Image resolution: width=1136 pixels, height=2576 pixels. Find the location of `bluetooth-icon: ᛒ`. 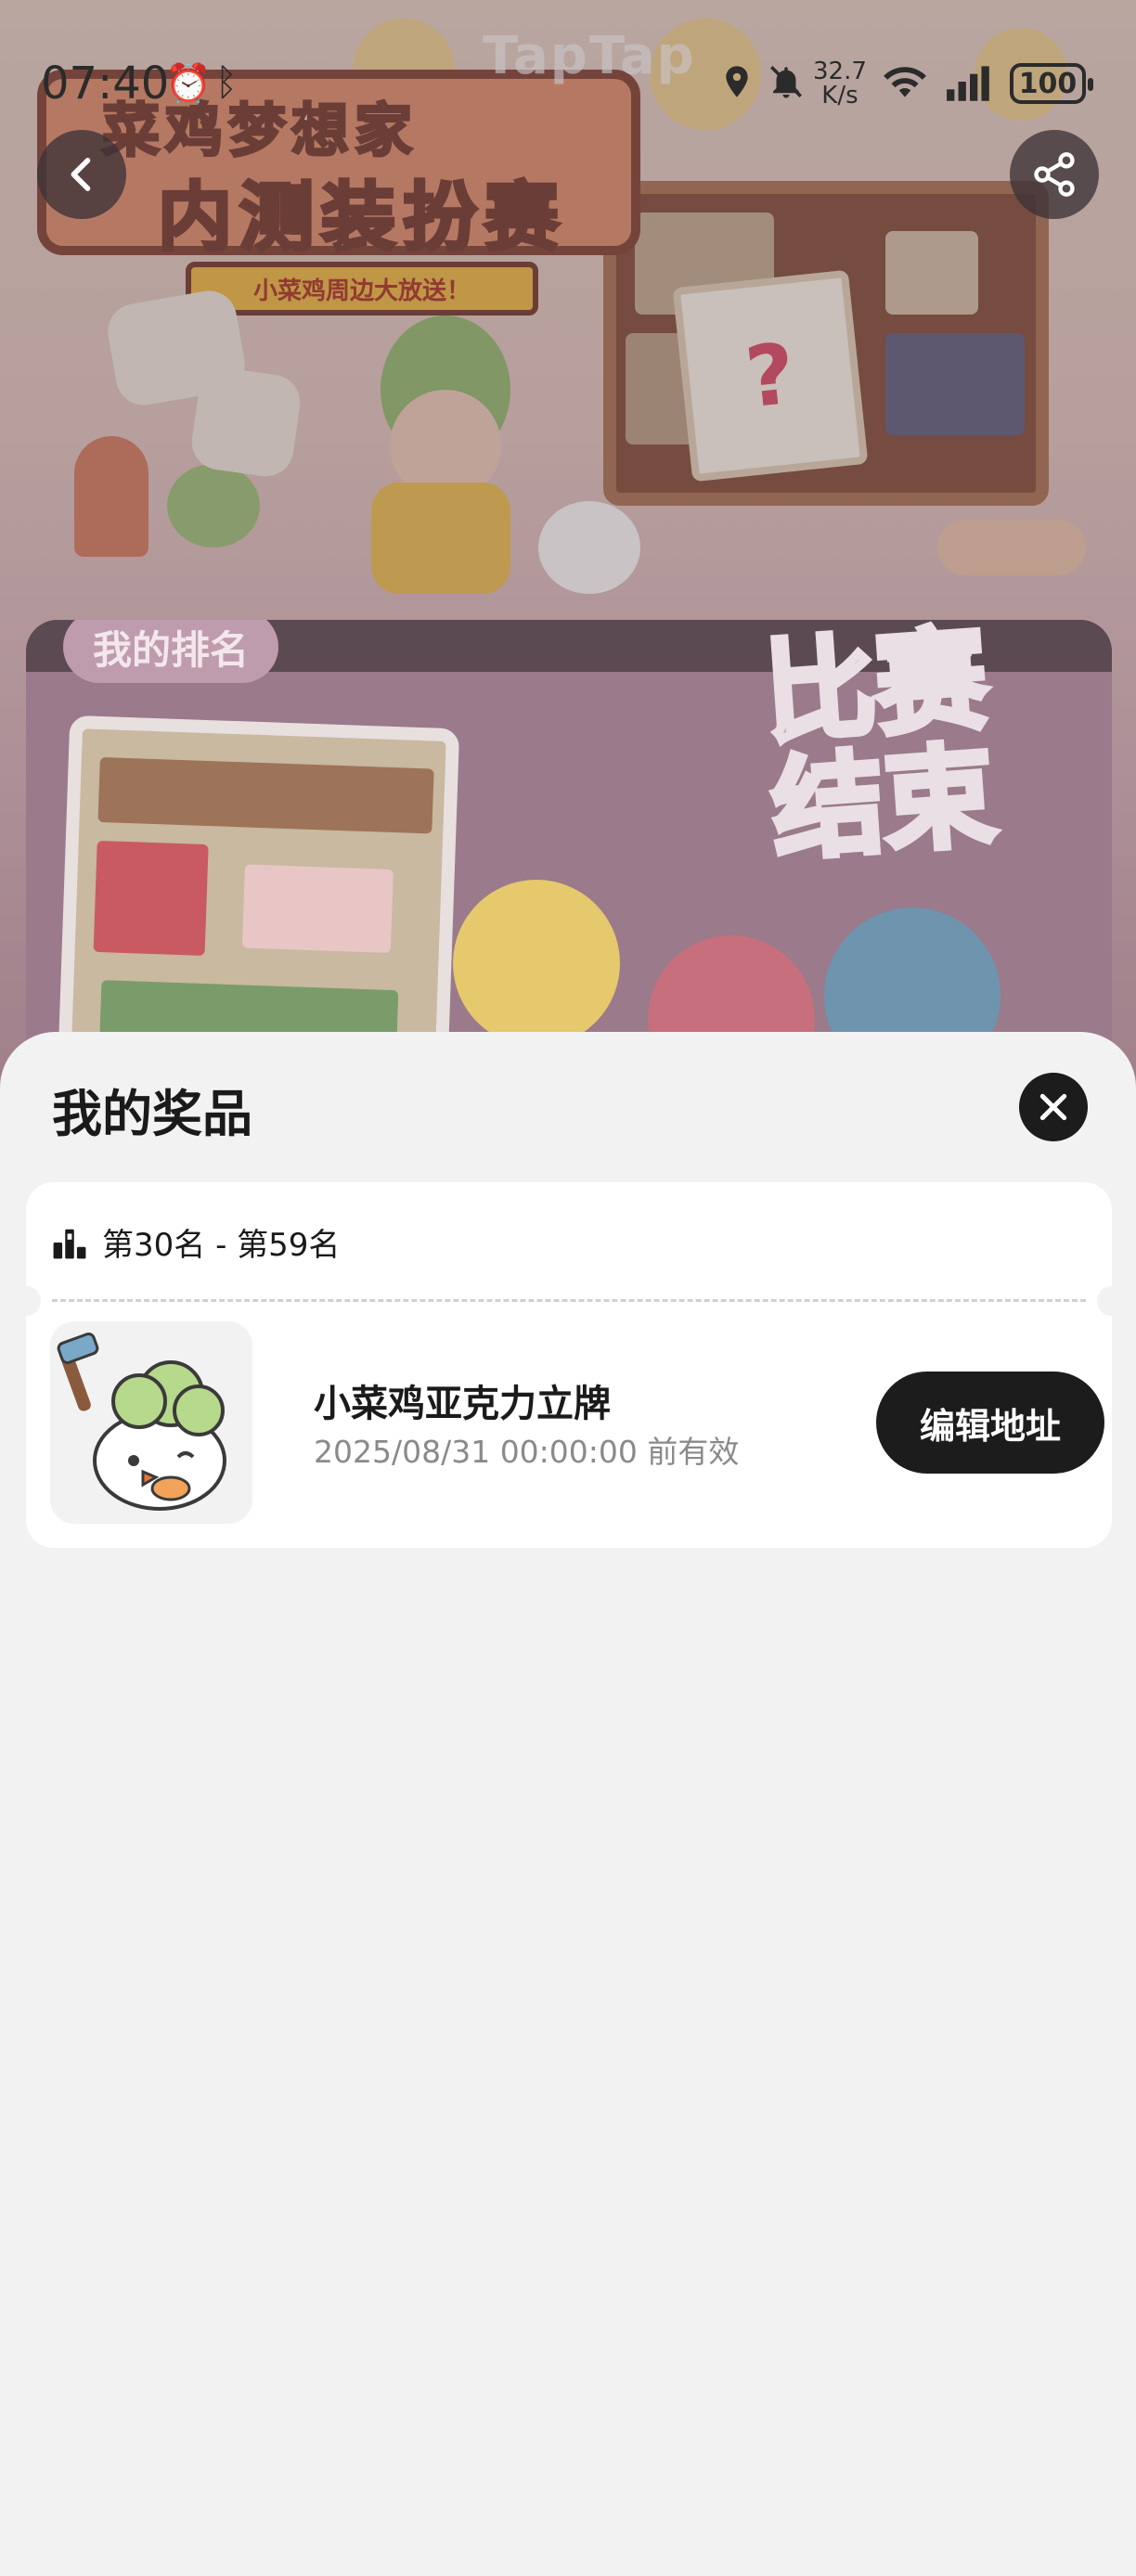

bluetooth-icon: ᛒ is located at coordinates (226, 83).